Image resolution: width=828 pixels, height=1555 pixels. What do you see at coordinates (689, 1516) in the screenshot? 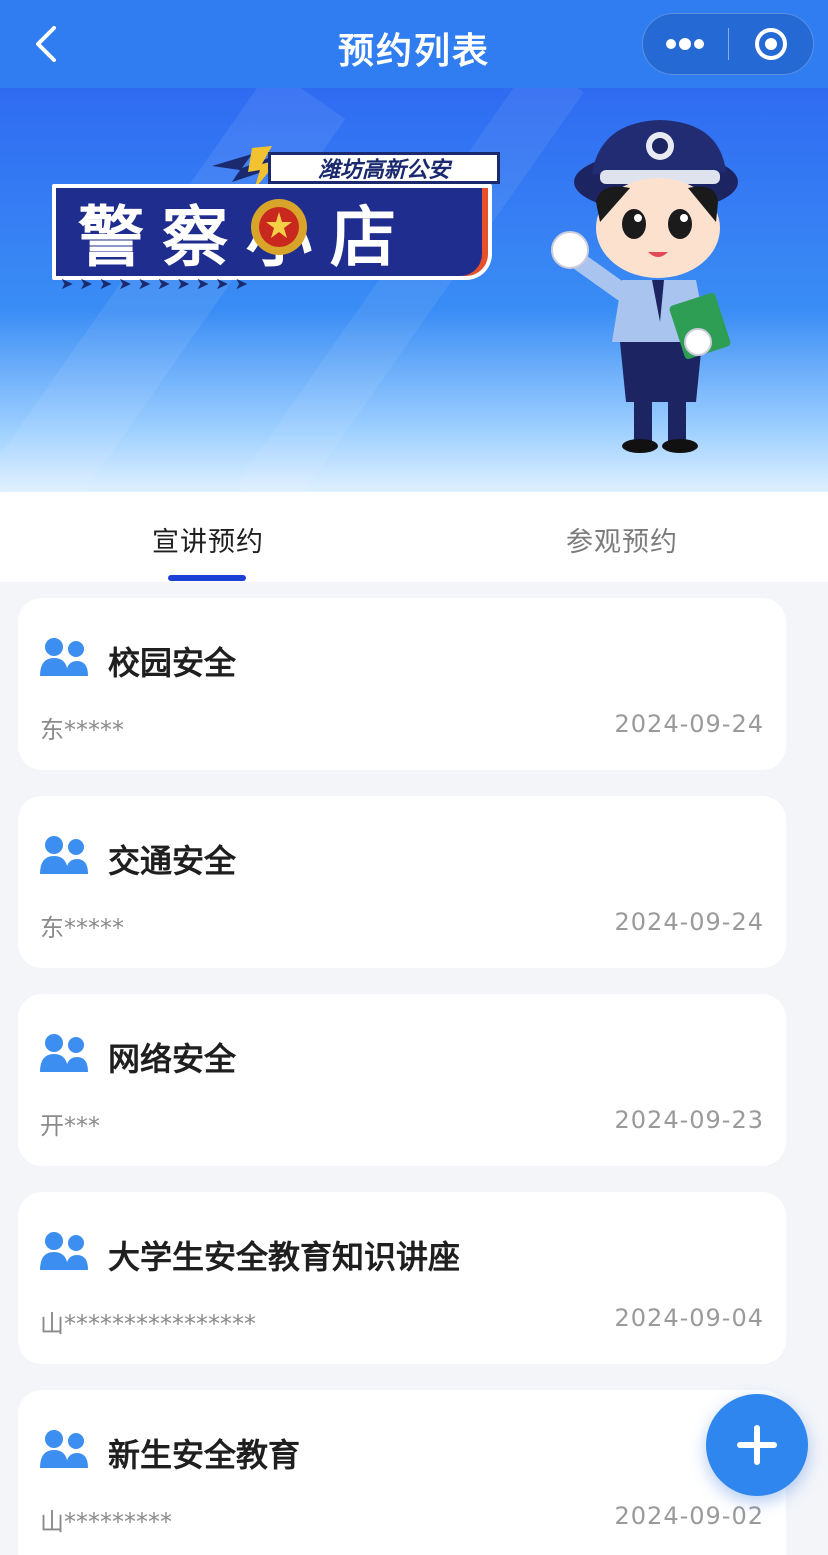
I see `card-date: 2024-09-02` at bounding box center [689, 1516].